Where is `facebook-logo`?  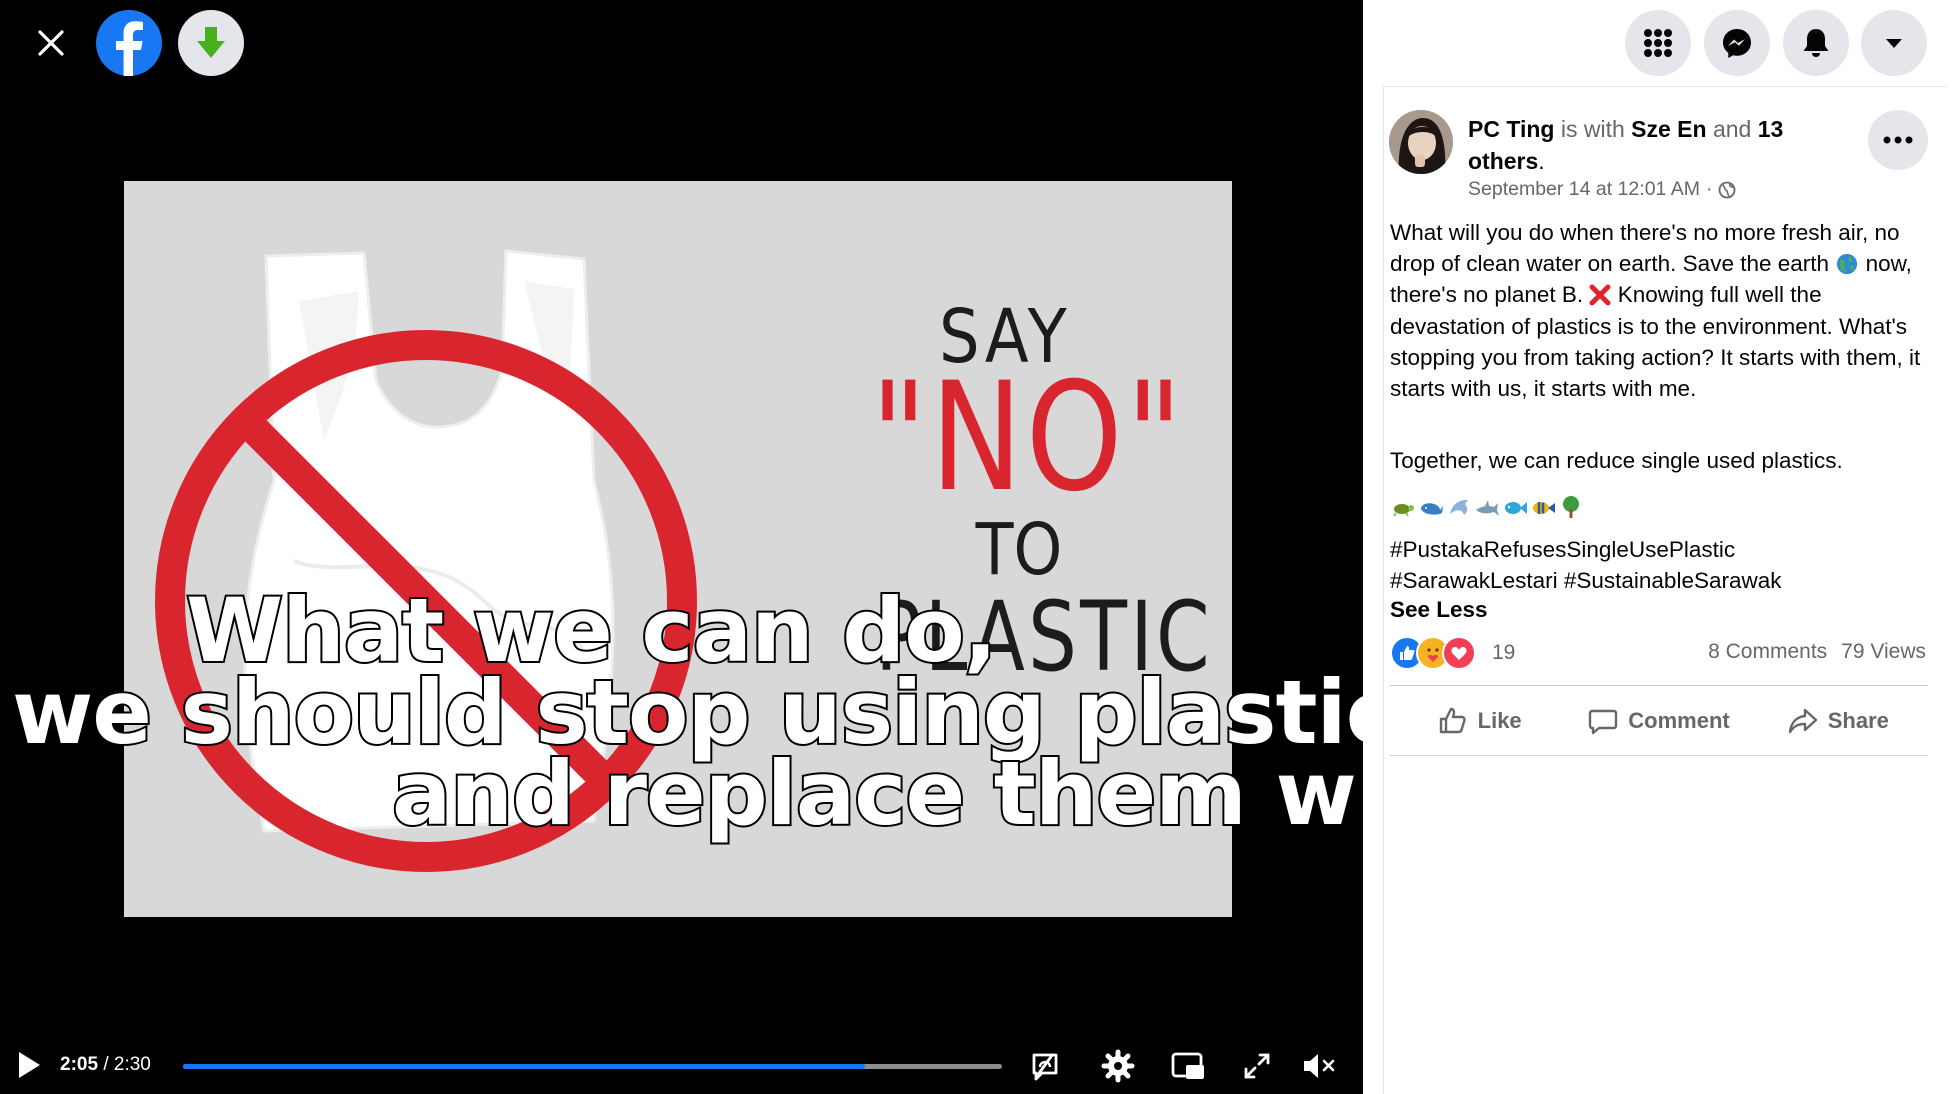
facebook-logo is located at coordinates (129, 43).